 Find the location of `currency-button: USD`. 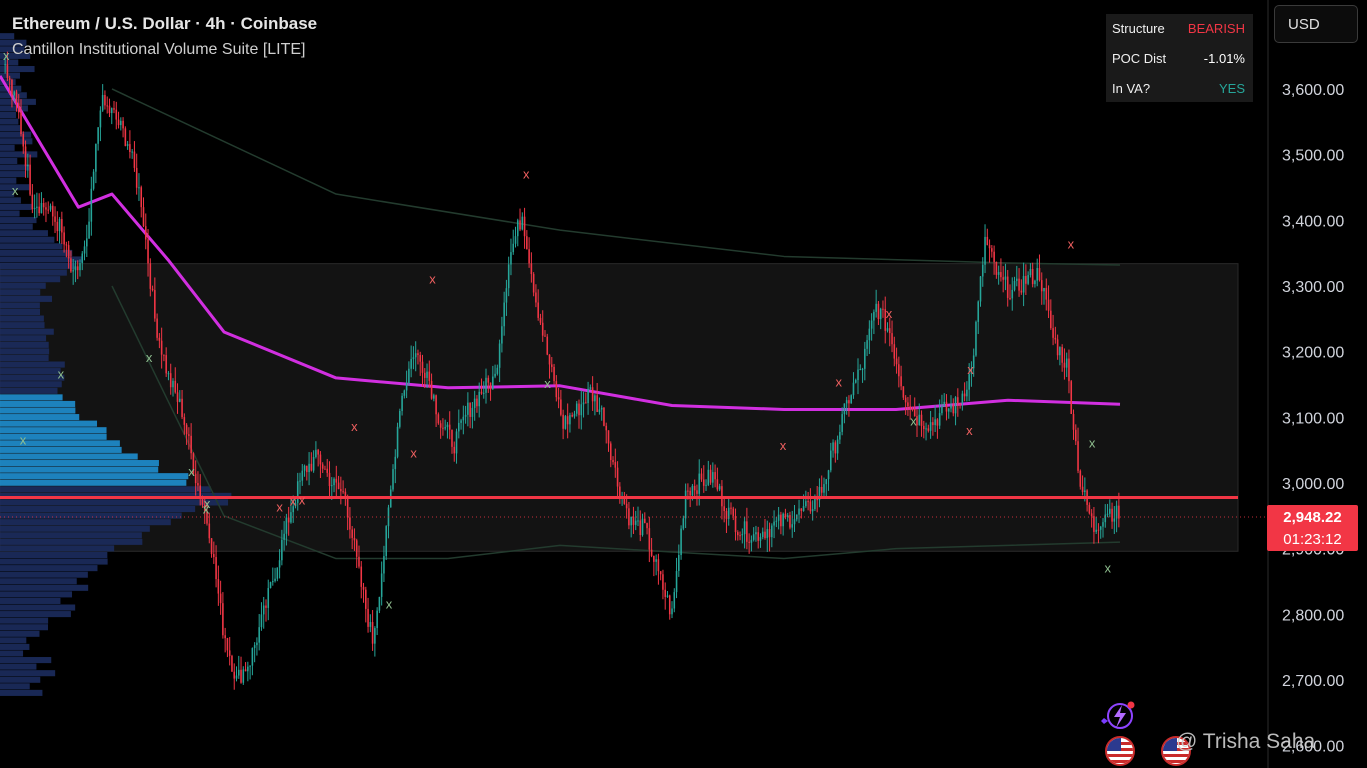

currency-button: USD is located at coordinates (1316, 24).